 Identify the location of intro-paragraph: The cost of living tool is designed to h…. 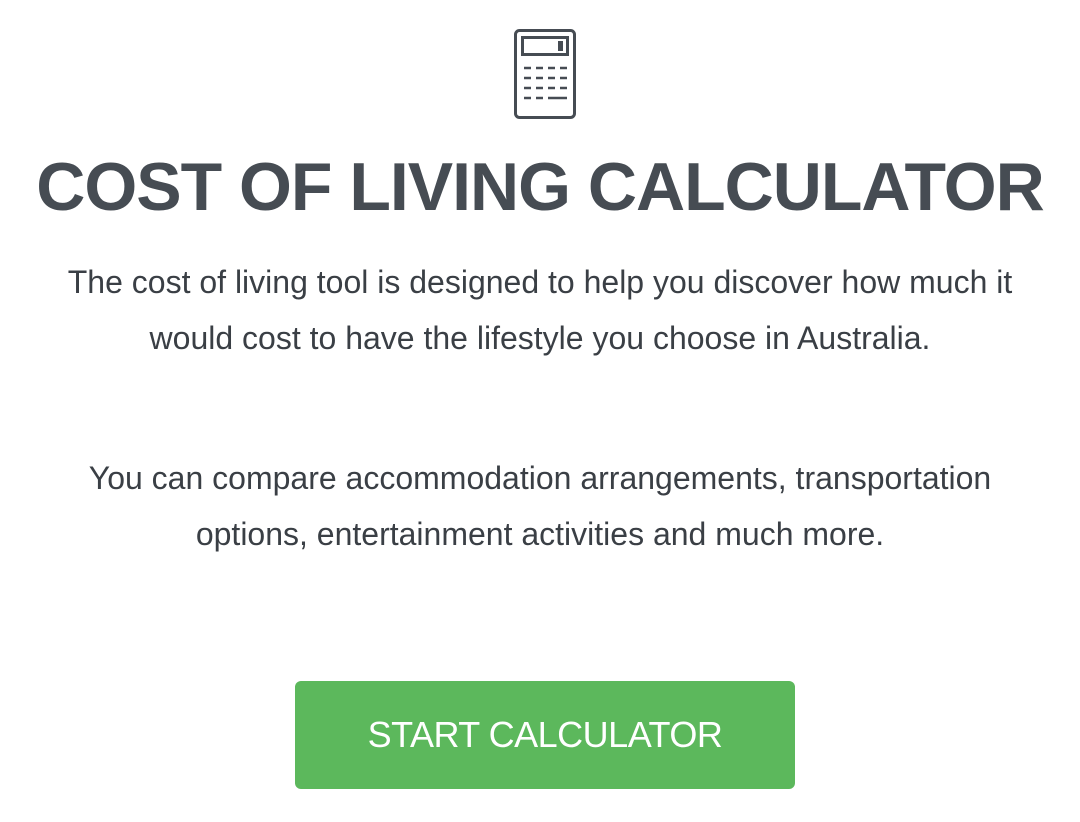
(540, 310).